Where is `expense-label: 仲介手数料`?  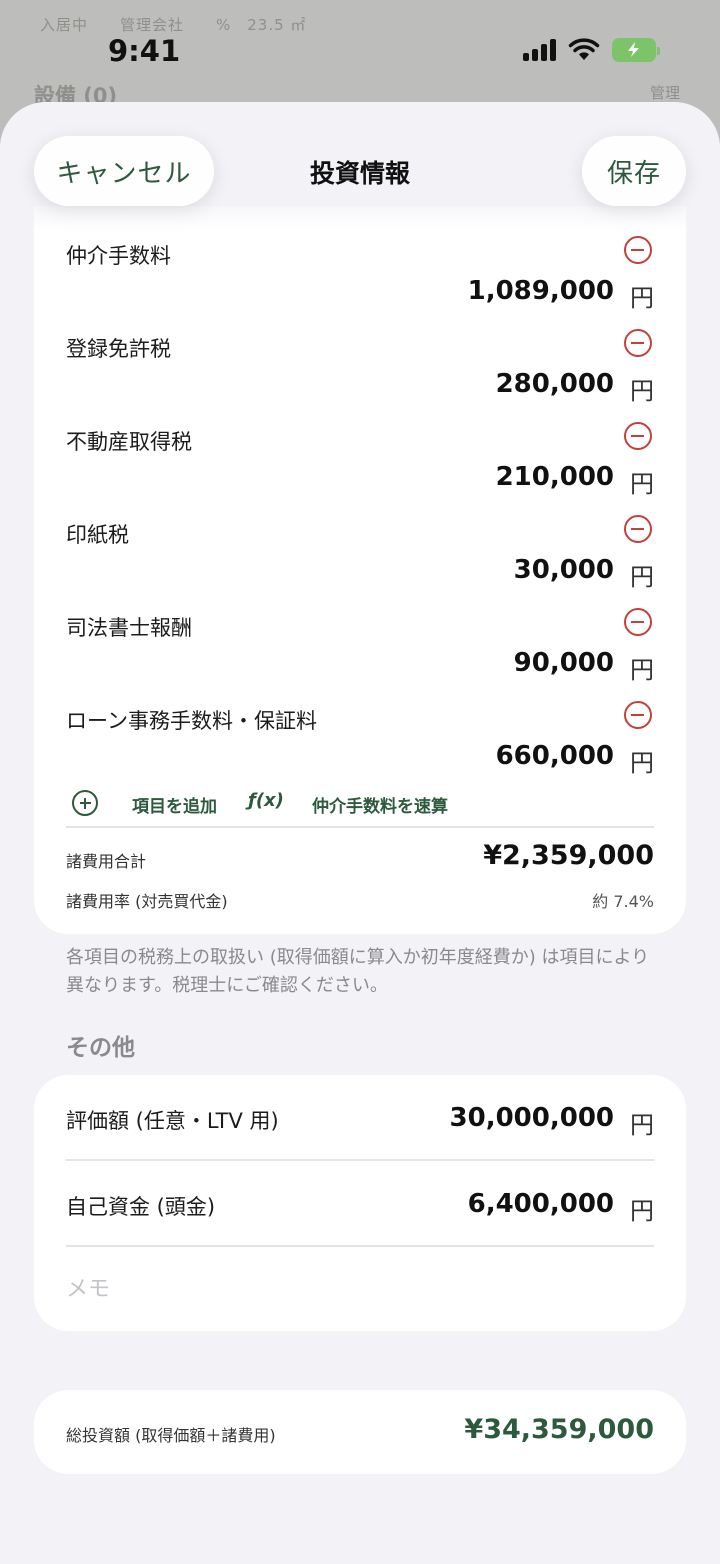
expense-label: 仲介手数料 is located at coordinates (118, 256).